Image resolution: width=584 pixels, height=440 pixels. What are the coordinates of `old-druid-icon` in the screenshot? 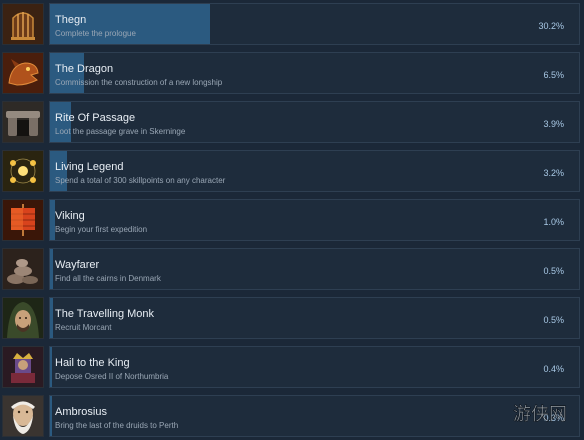 It's located at (23, 416).